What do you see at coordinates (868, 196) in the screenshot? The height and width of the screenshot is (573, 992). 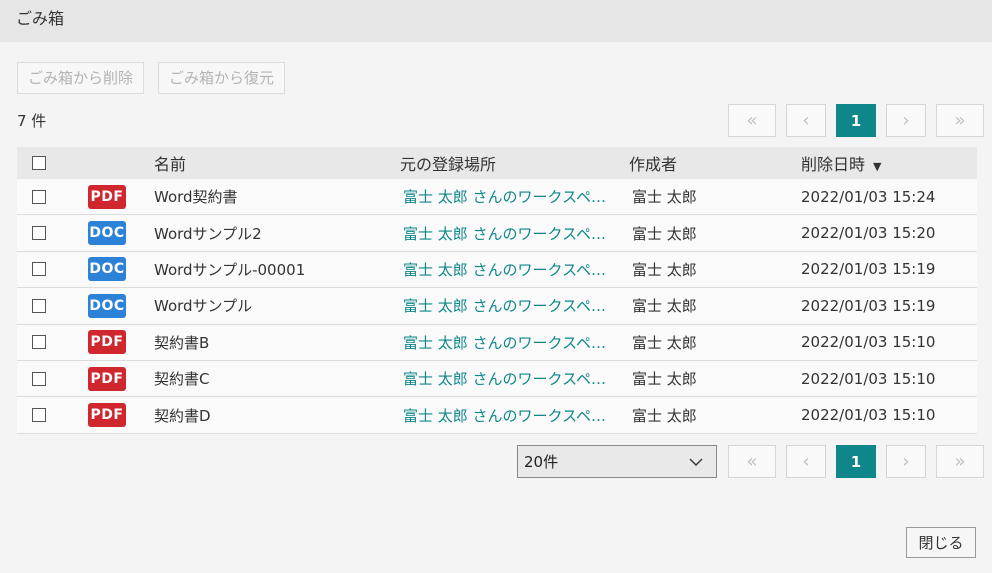 I see `deleted-at: 2022/01/03 15:24` at bounding box center [868, 196].